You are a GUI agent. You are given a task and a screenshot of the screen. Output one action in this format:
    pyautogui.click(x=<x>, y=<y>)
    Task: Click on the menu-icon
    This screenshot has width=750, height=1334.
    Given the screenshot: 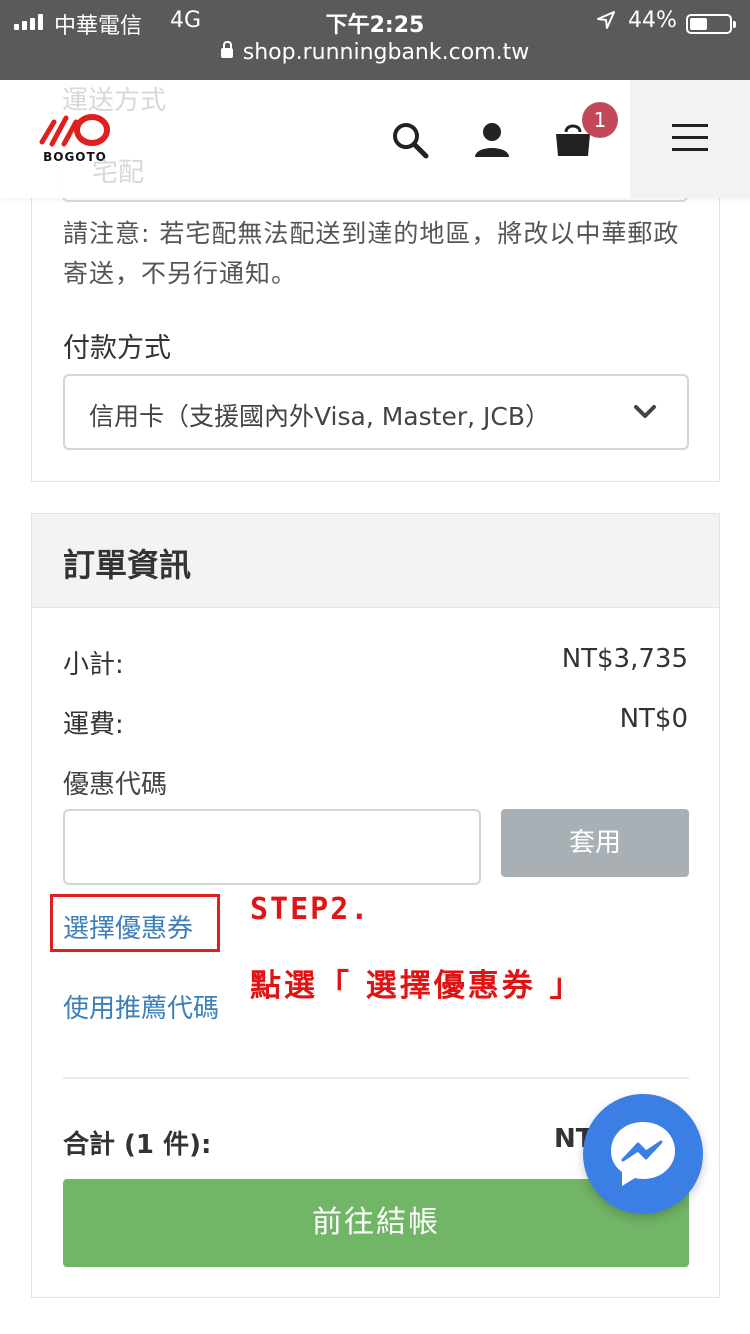 What is the action you would take?
    pyautogui.click(x=690, y=138)
    